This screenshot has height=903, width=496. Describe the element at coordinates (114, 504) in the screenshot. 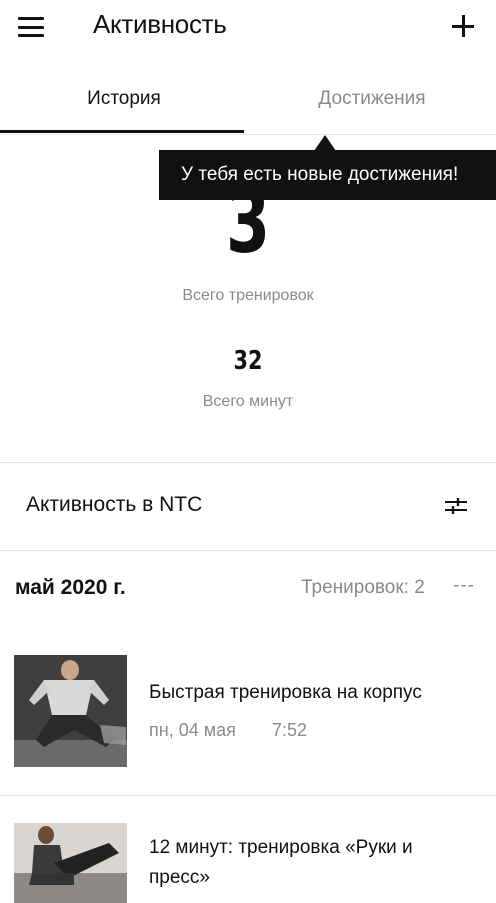

I see `section-title: Активность в NTC` at that location.